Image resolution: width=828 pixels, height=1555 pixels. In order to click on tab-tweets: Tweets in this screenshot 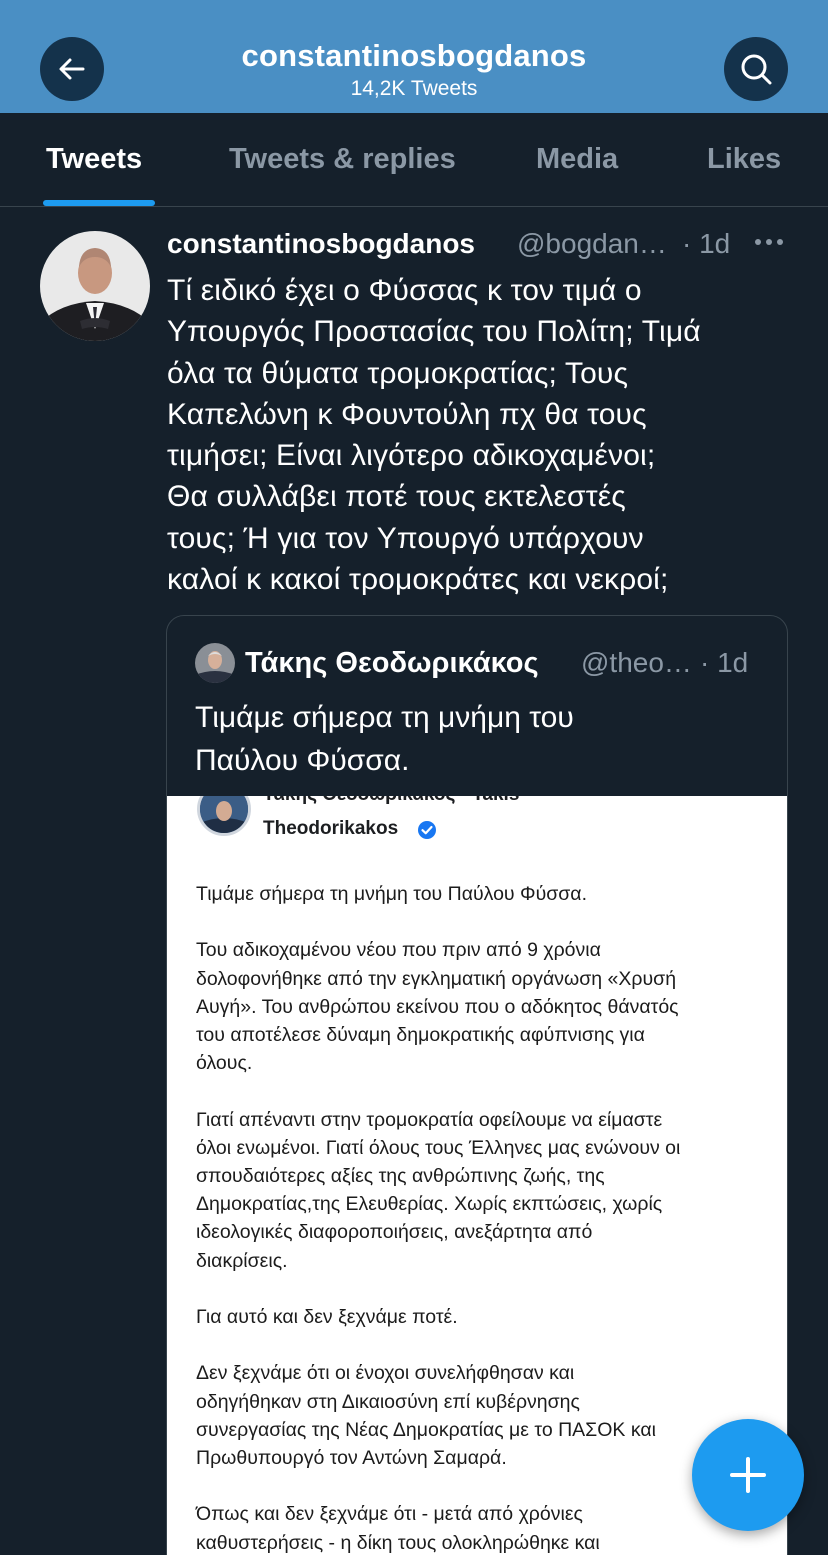, I will do `click(94, 159)`.